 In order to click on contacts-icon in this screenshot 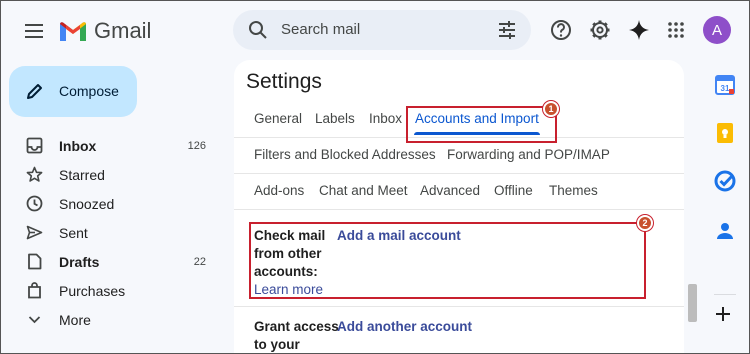, I will do `click(725, 231)`.